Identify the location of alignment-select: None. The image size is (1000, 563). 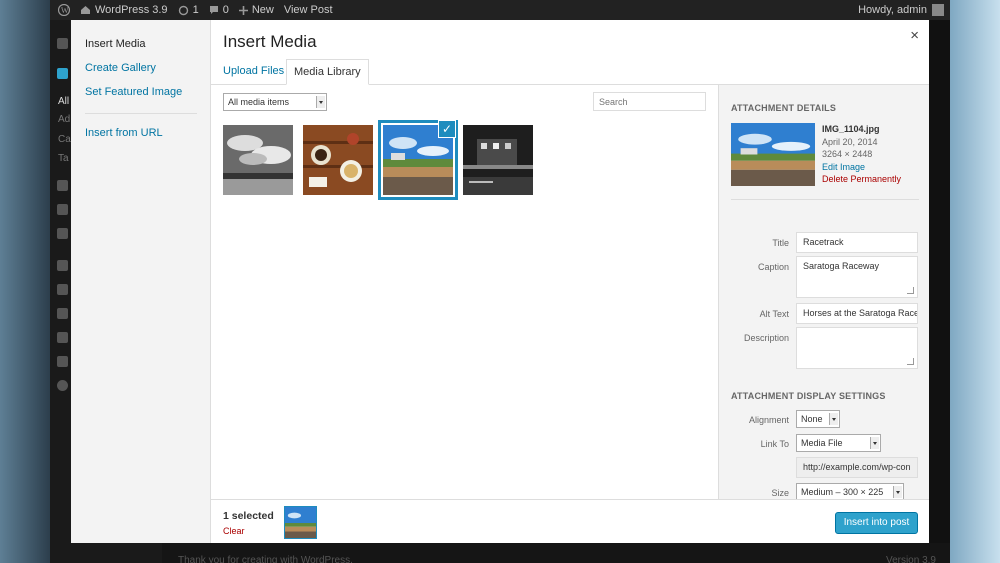
(818, 419).